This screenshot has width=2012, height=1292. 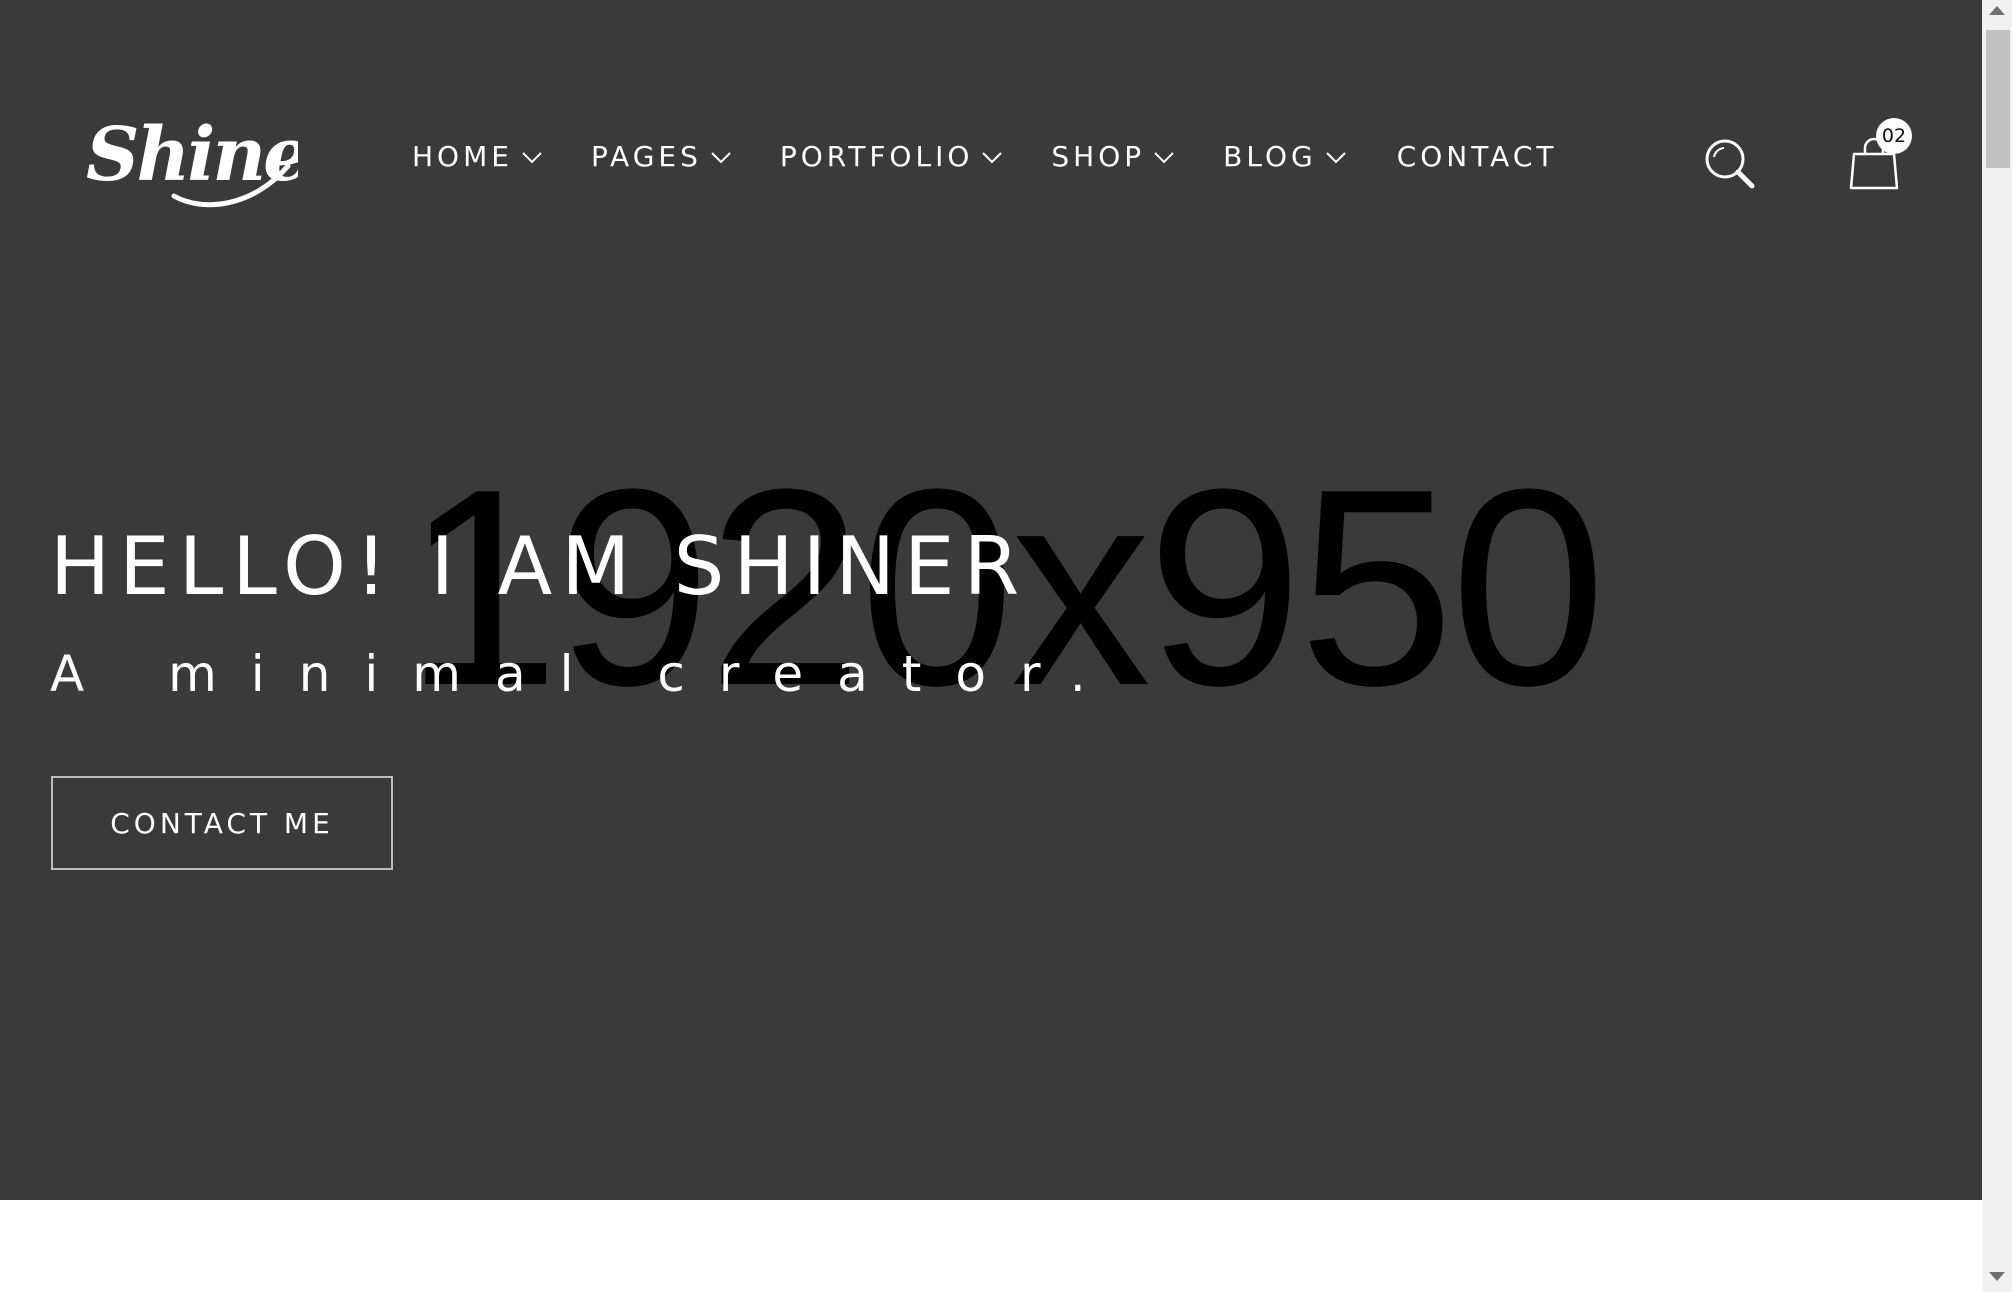 I want to click on vertical-scrollbar, so click(x=1997, y=646).